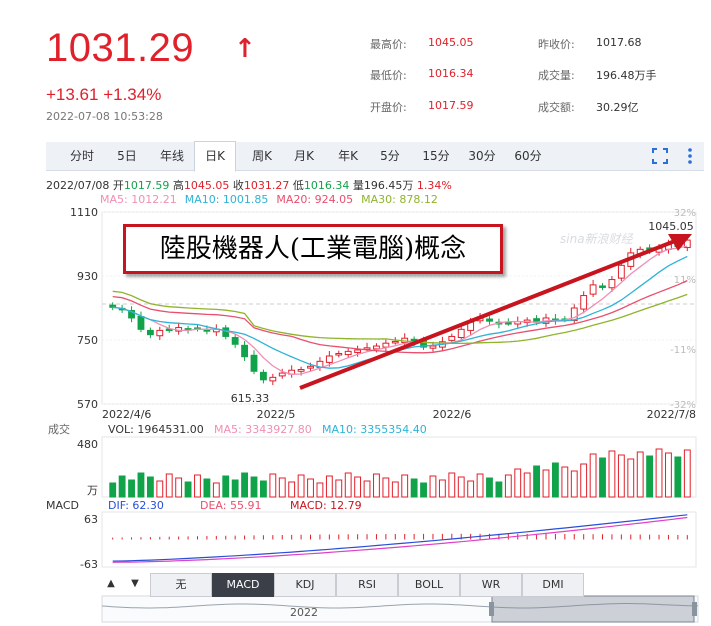 Image resolution: width=711 pixels, height=626 pixels. Describe the element at coordinates (87, 404) in the screenshot. I see `price-tick-label: 570` at that location.